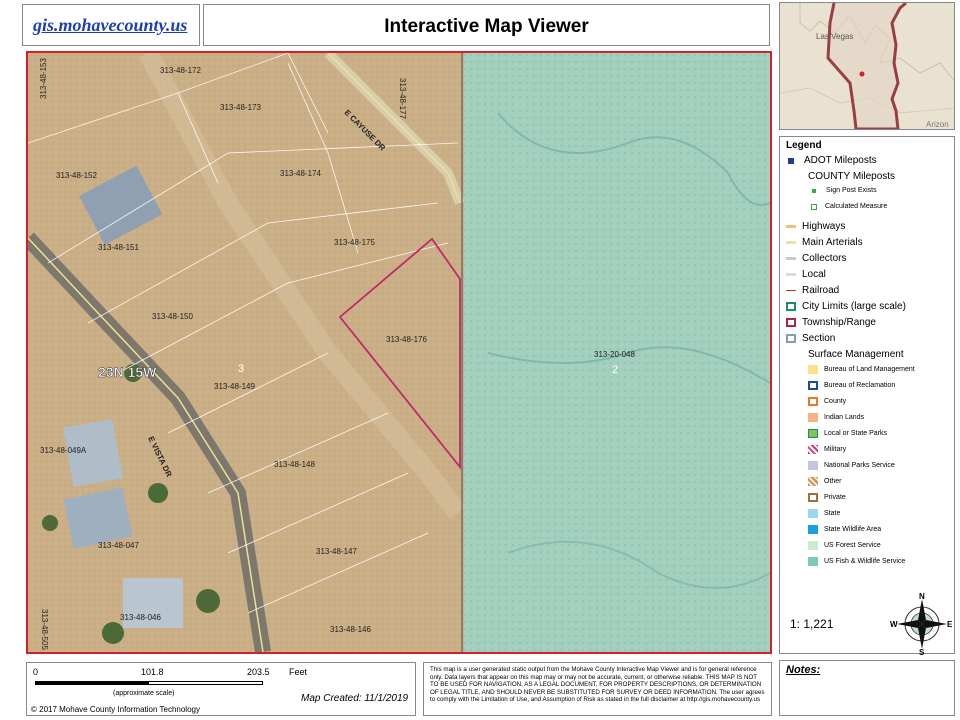 The image size is (960, 720). Describe the element at coordinates (851, 176) in the screenshot. I see `legend-item: COUNTY Mileposts` at that location.